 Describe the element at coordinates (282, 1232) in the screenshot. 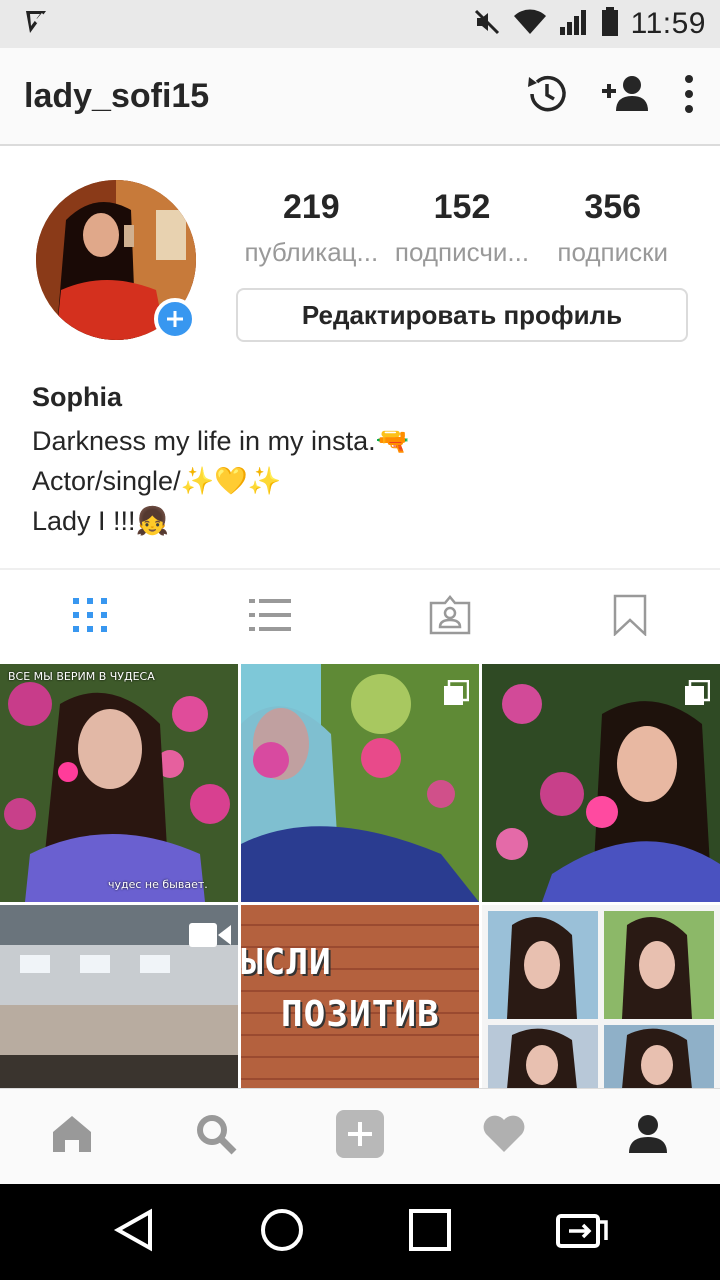

I see `home-circle-icon` at that location.